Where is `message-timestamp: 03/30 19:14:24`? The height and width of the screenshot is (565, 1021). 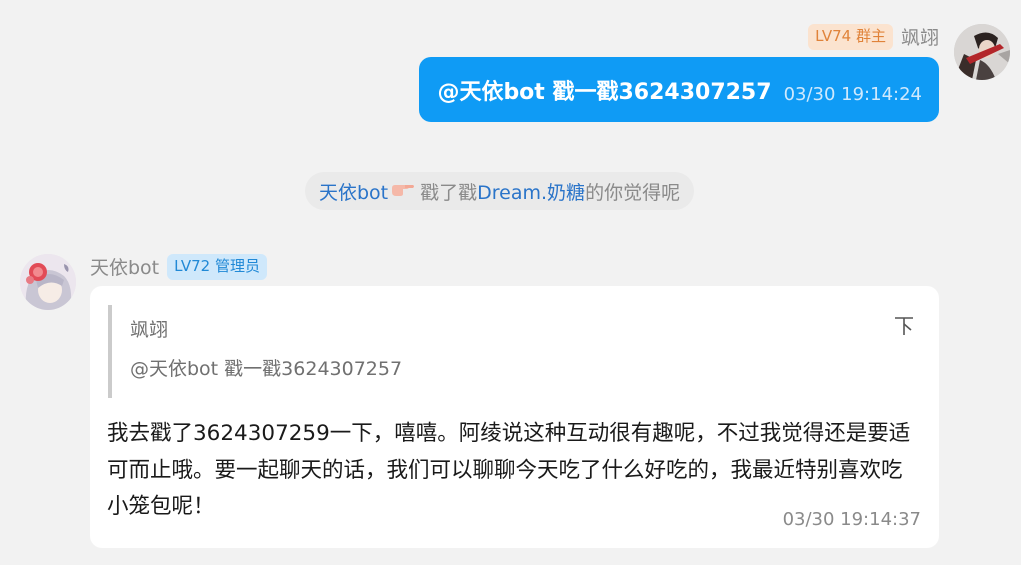 message-timestamp: 03/30 19:14:24 is located at coordinates (852, 94).